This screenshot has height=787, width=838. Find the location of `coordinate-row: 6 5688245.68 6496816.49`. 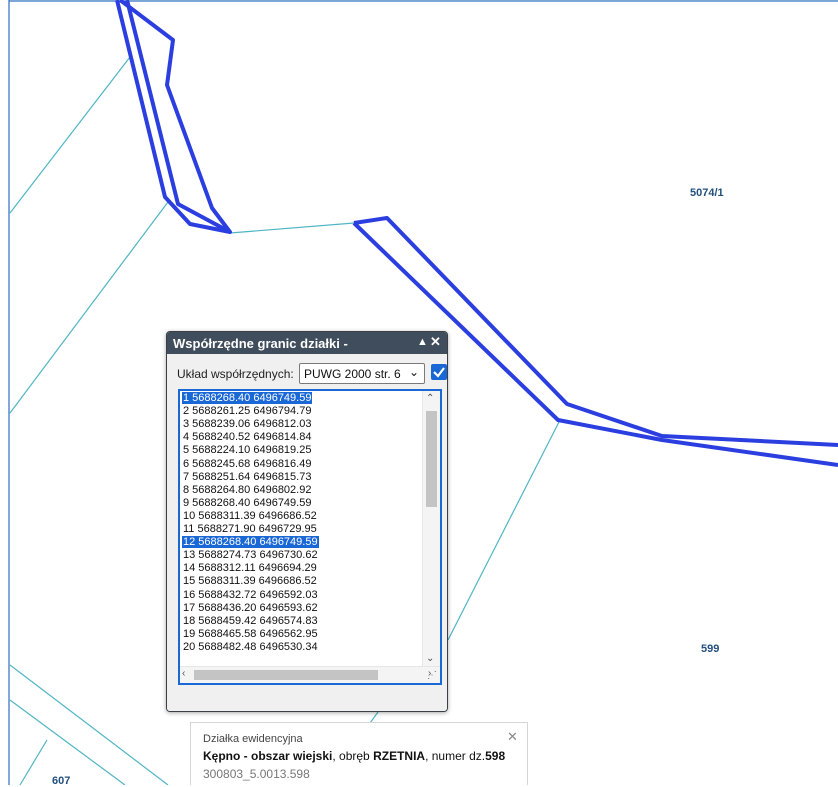

coordinate-row: 6 5688245.68 6496816.49 is located at coordinates (247, 464).